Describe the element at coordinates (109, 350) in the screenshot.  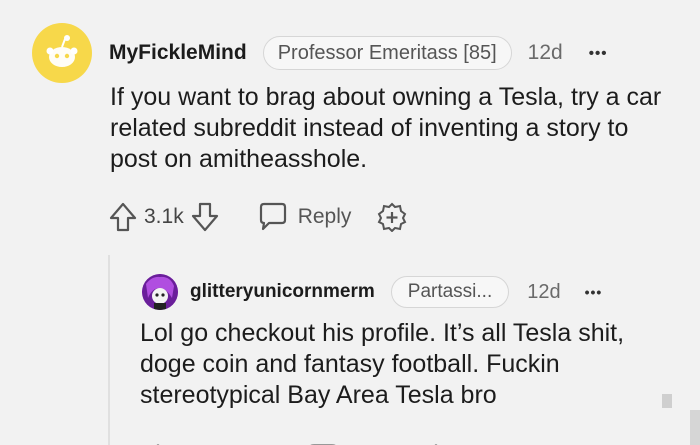
I see `thread-line` at that location.